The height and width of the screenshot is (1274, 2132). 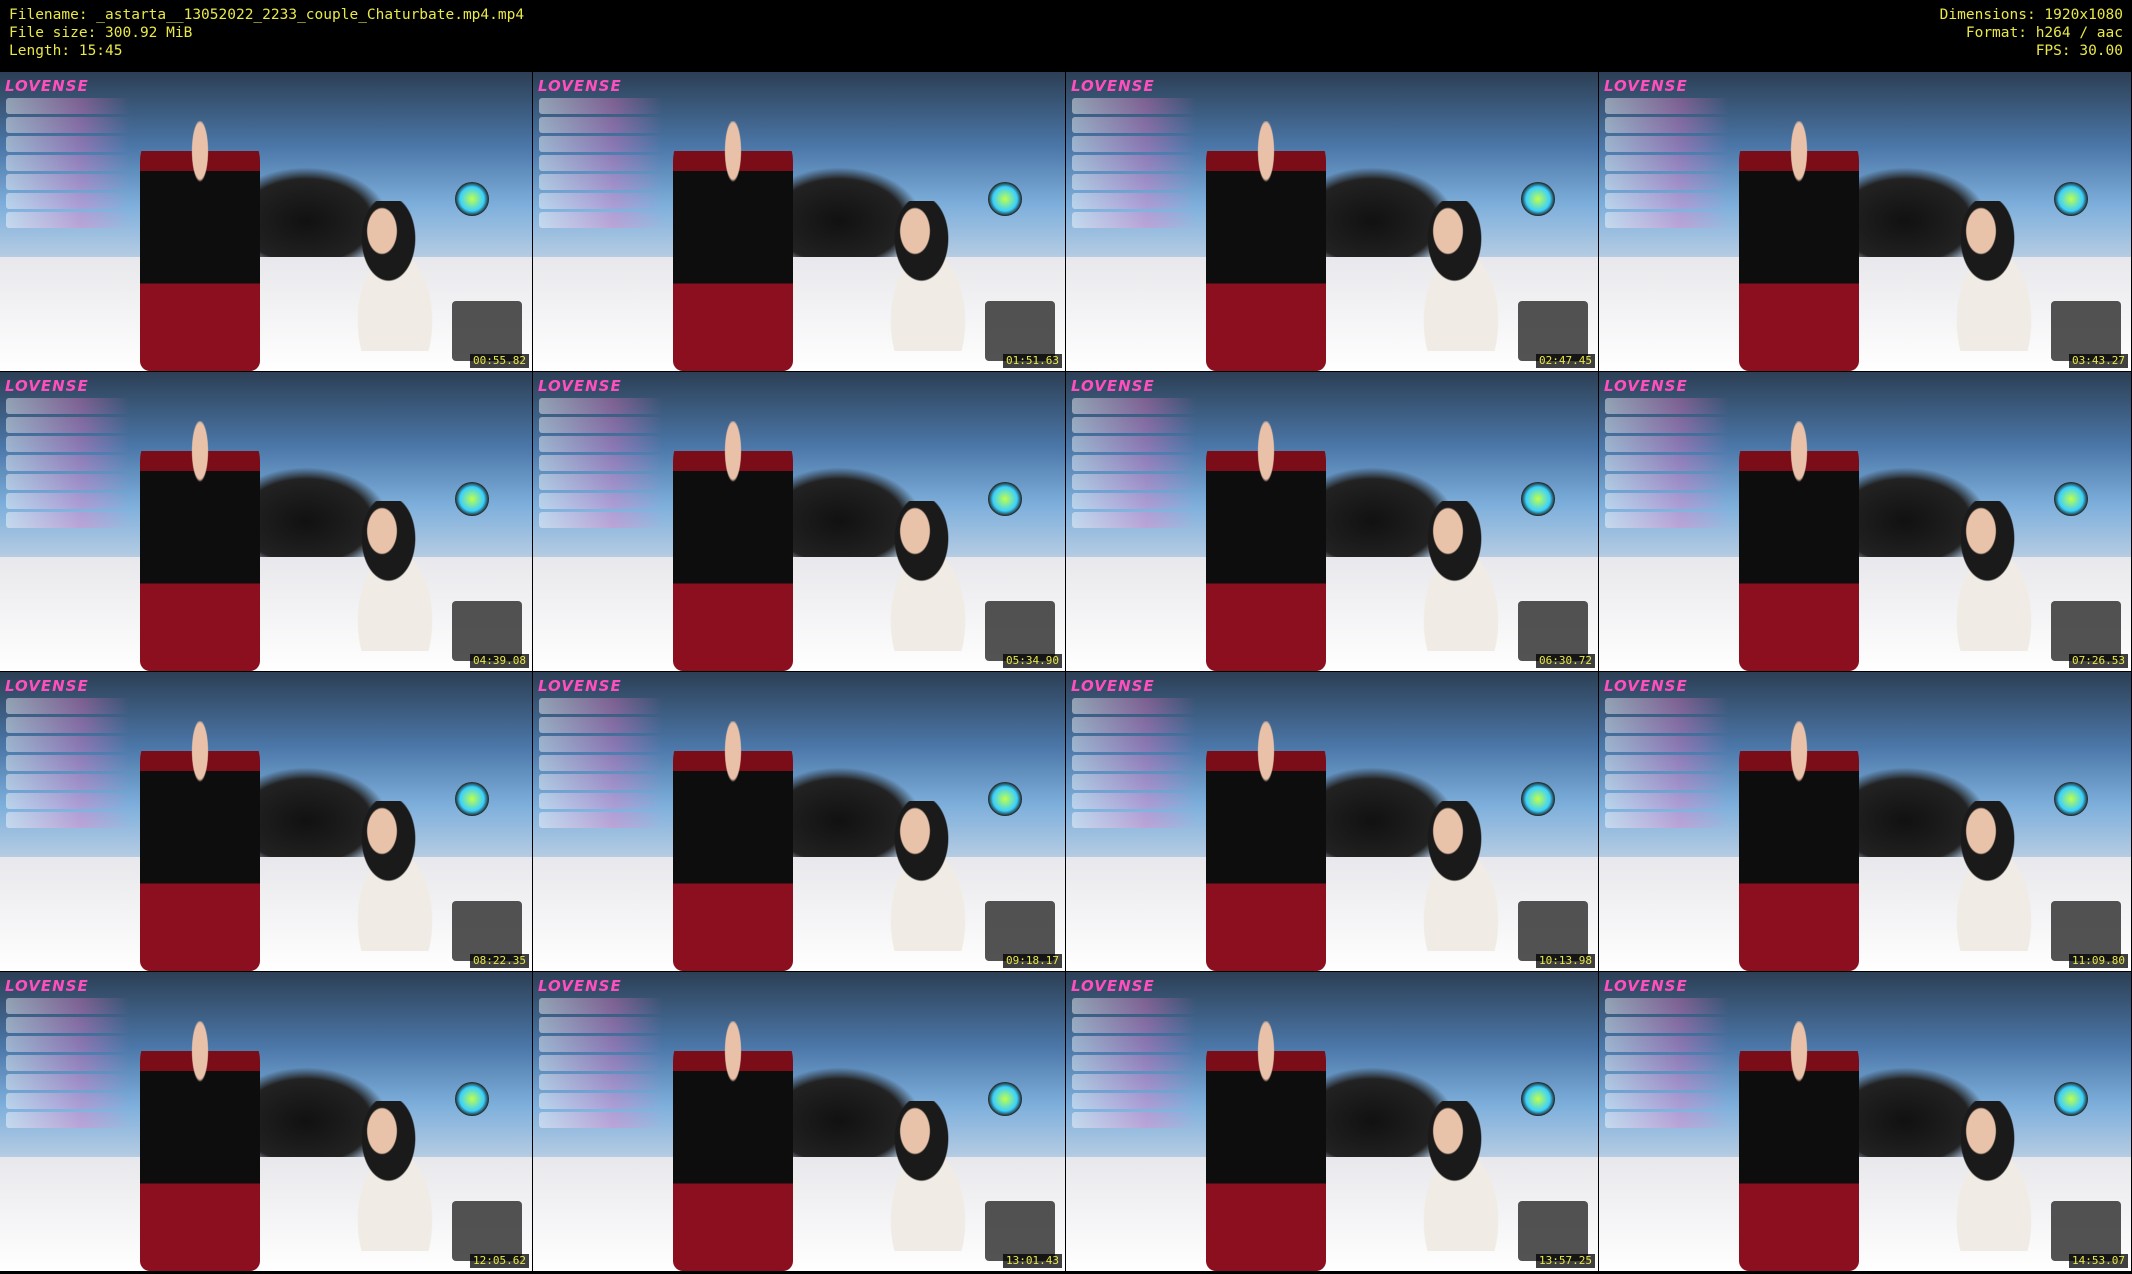 What do you see at coordinates (2098, 661) in the screenshot?
I see `timestamp-label: 07:26.53` at bounding box center [2098, 661].